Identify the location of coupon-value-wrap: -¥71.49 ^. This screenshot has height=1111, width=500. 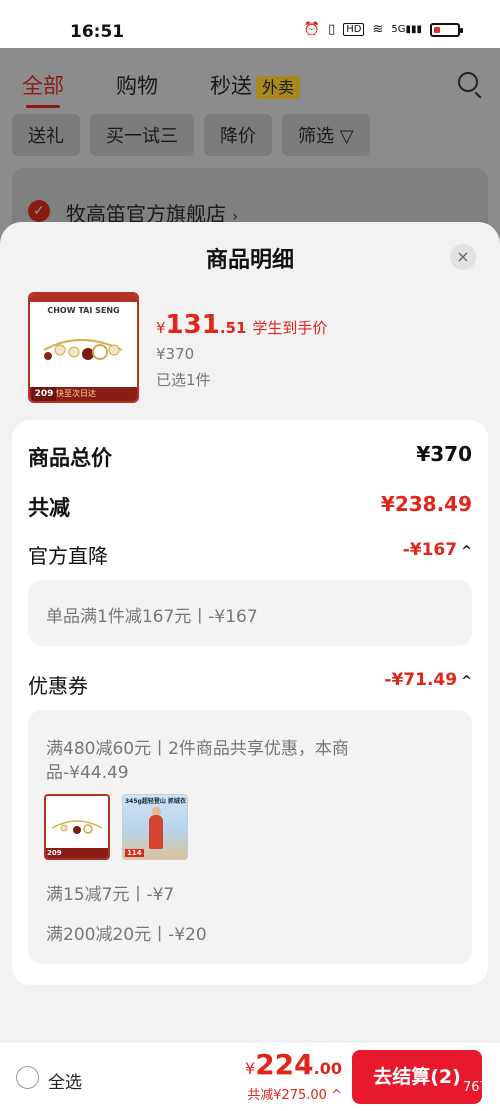
(428, 680).